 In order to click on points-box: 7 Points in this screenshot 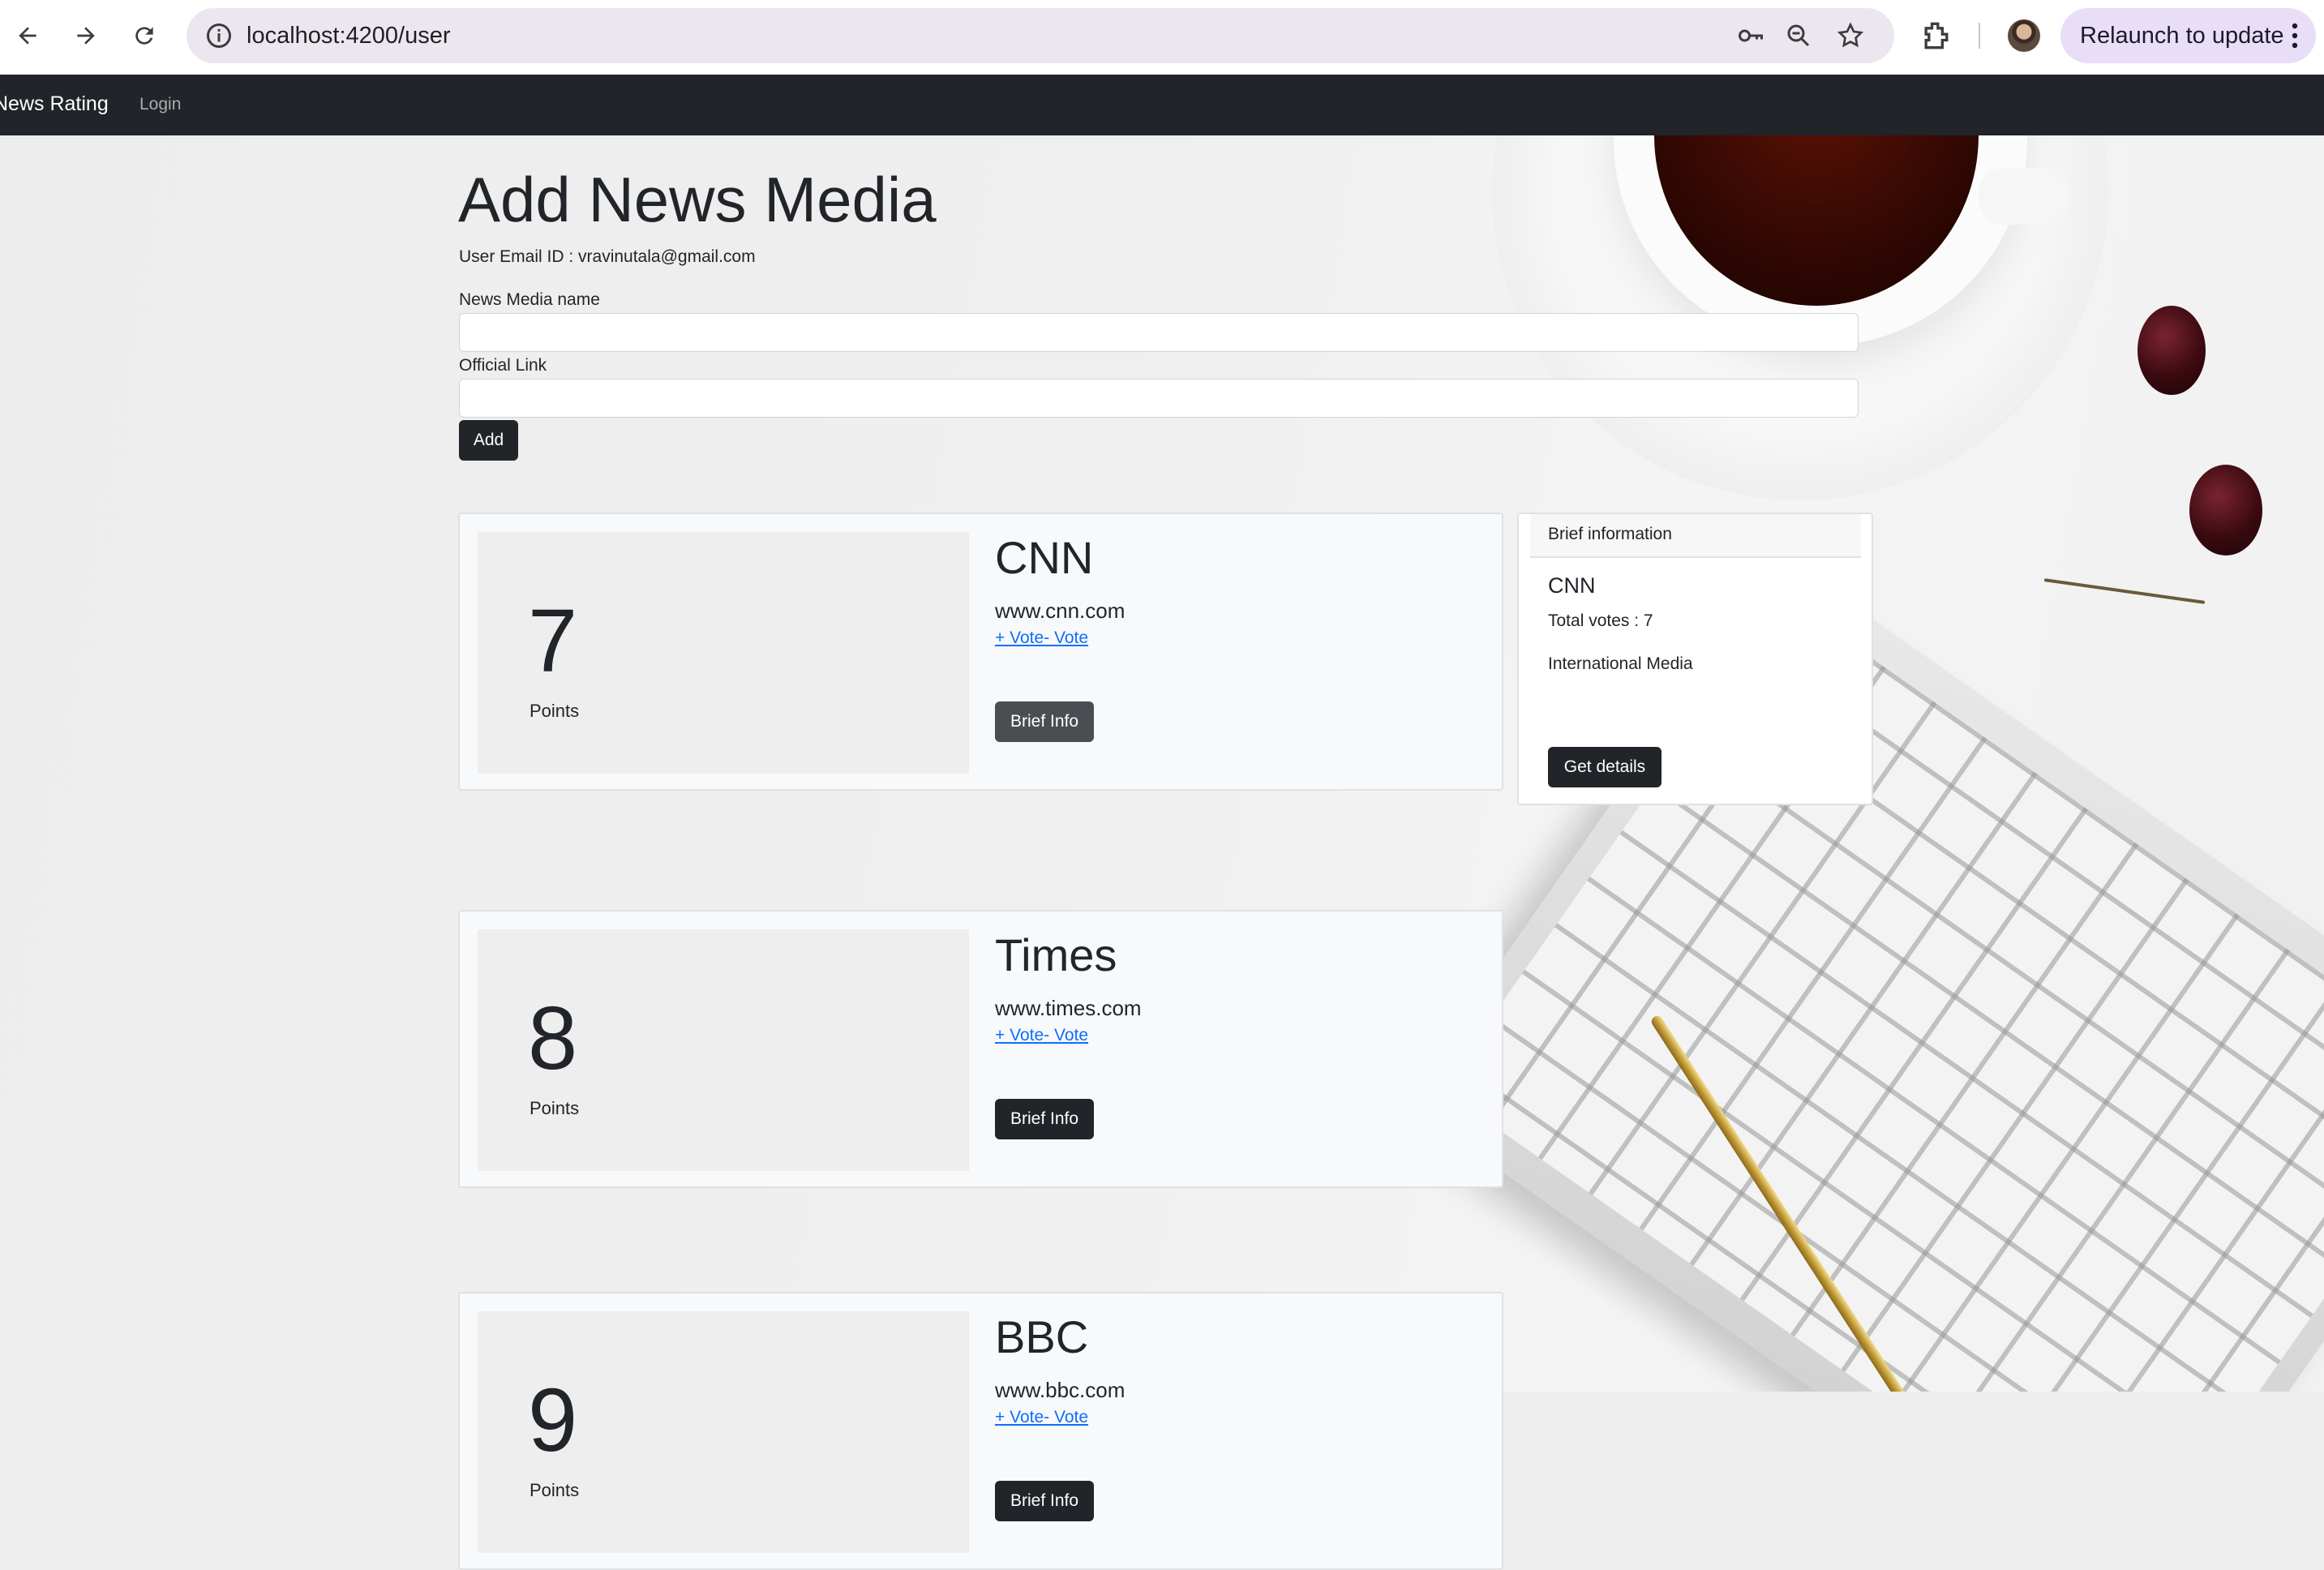, I will do `click(723, 653)`.